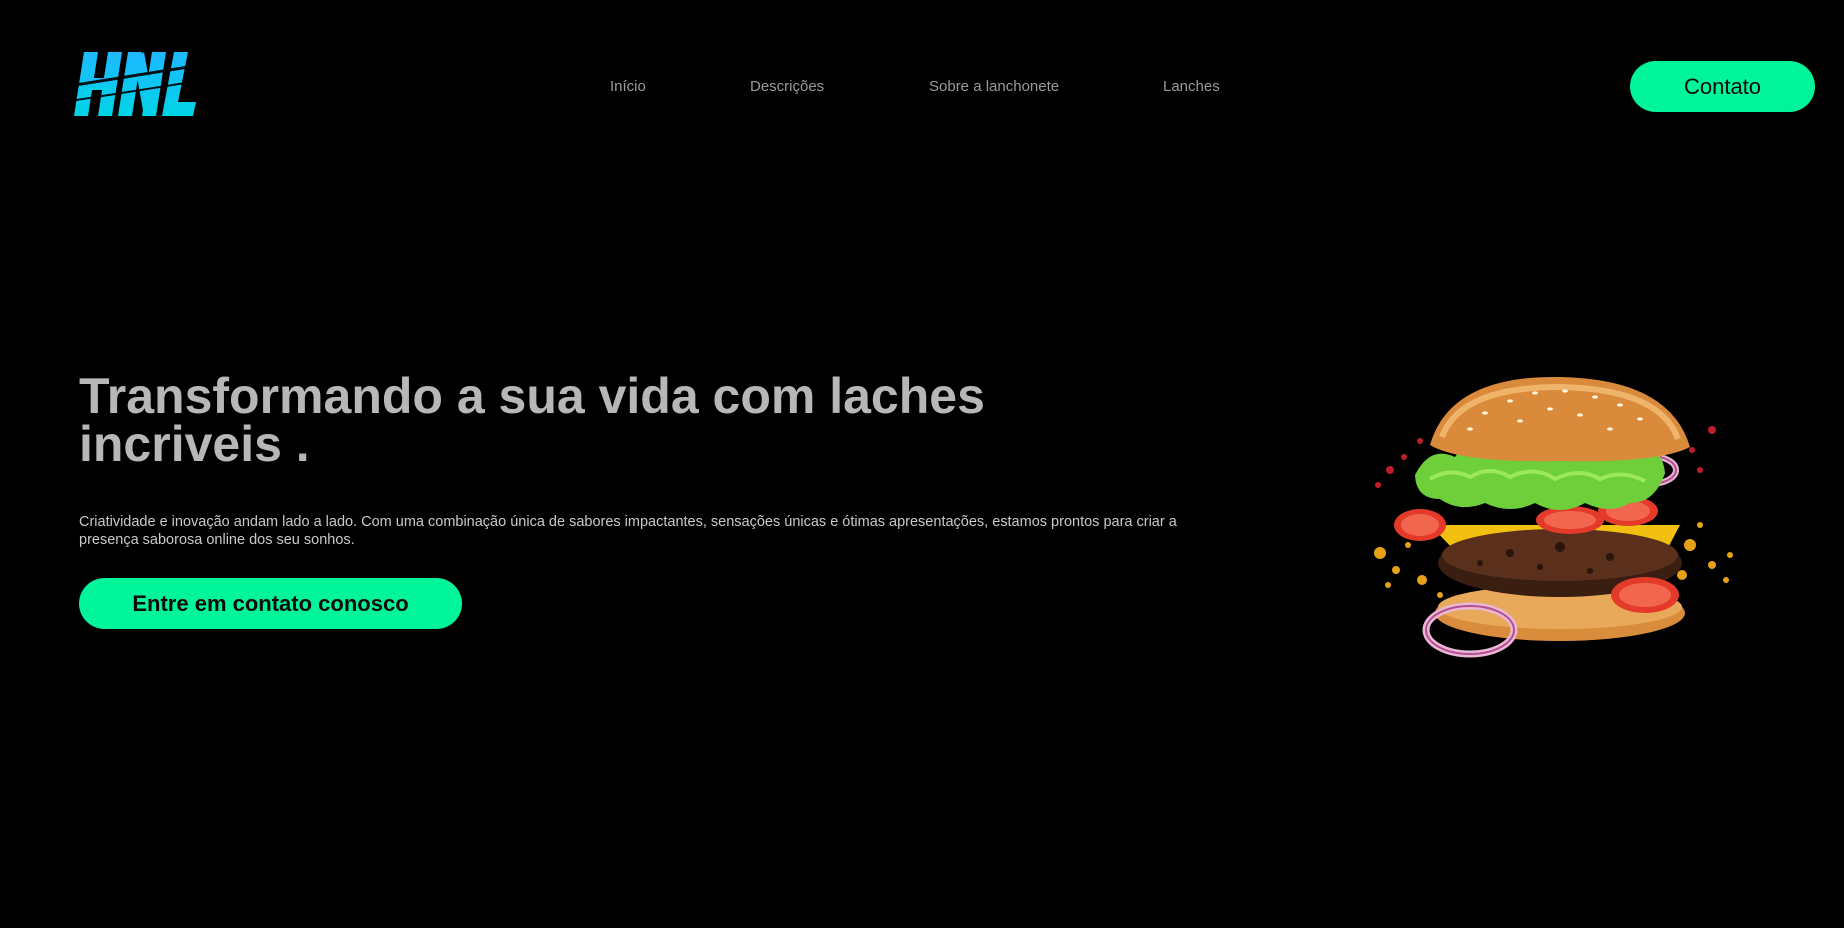 The image size is (1844, 928). What do you see at coordinates (994, 86) in the screenshot?
I see `nav-item-sobre: Sobre a lanchonete` at bounding box center [994, 86].